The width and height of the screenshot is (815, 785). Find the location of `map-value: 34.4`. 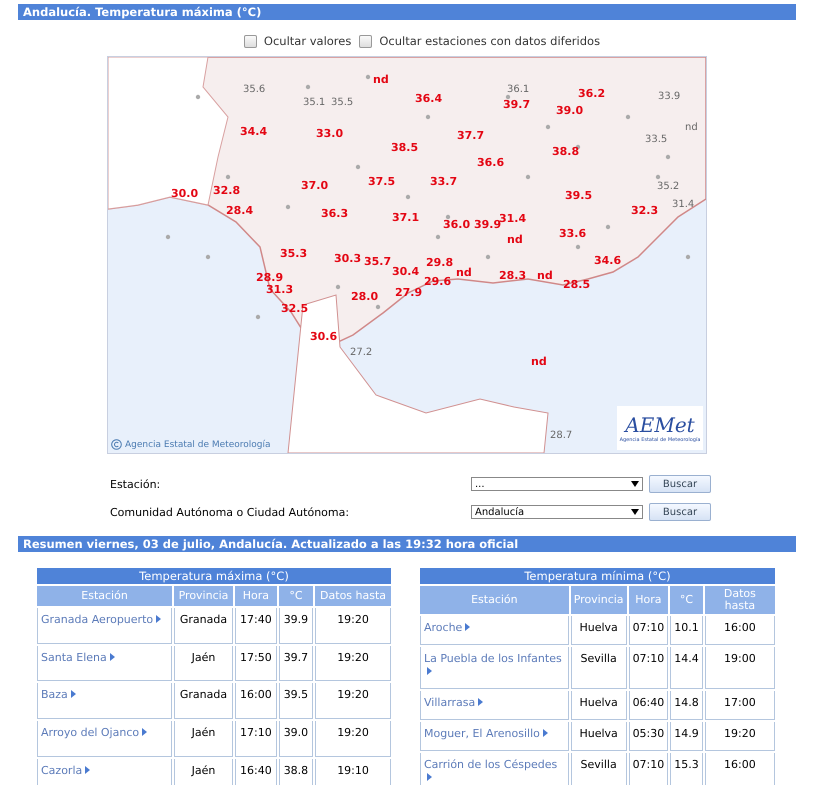

map-value: 34.4 is located at coordinates (254, 132).